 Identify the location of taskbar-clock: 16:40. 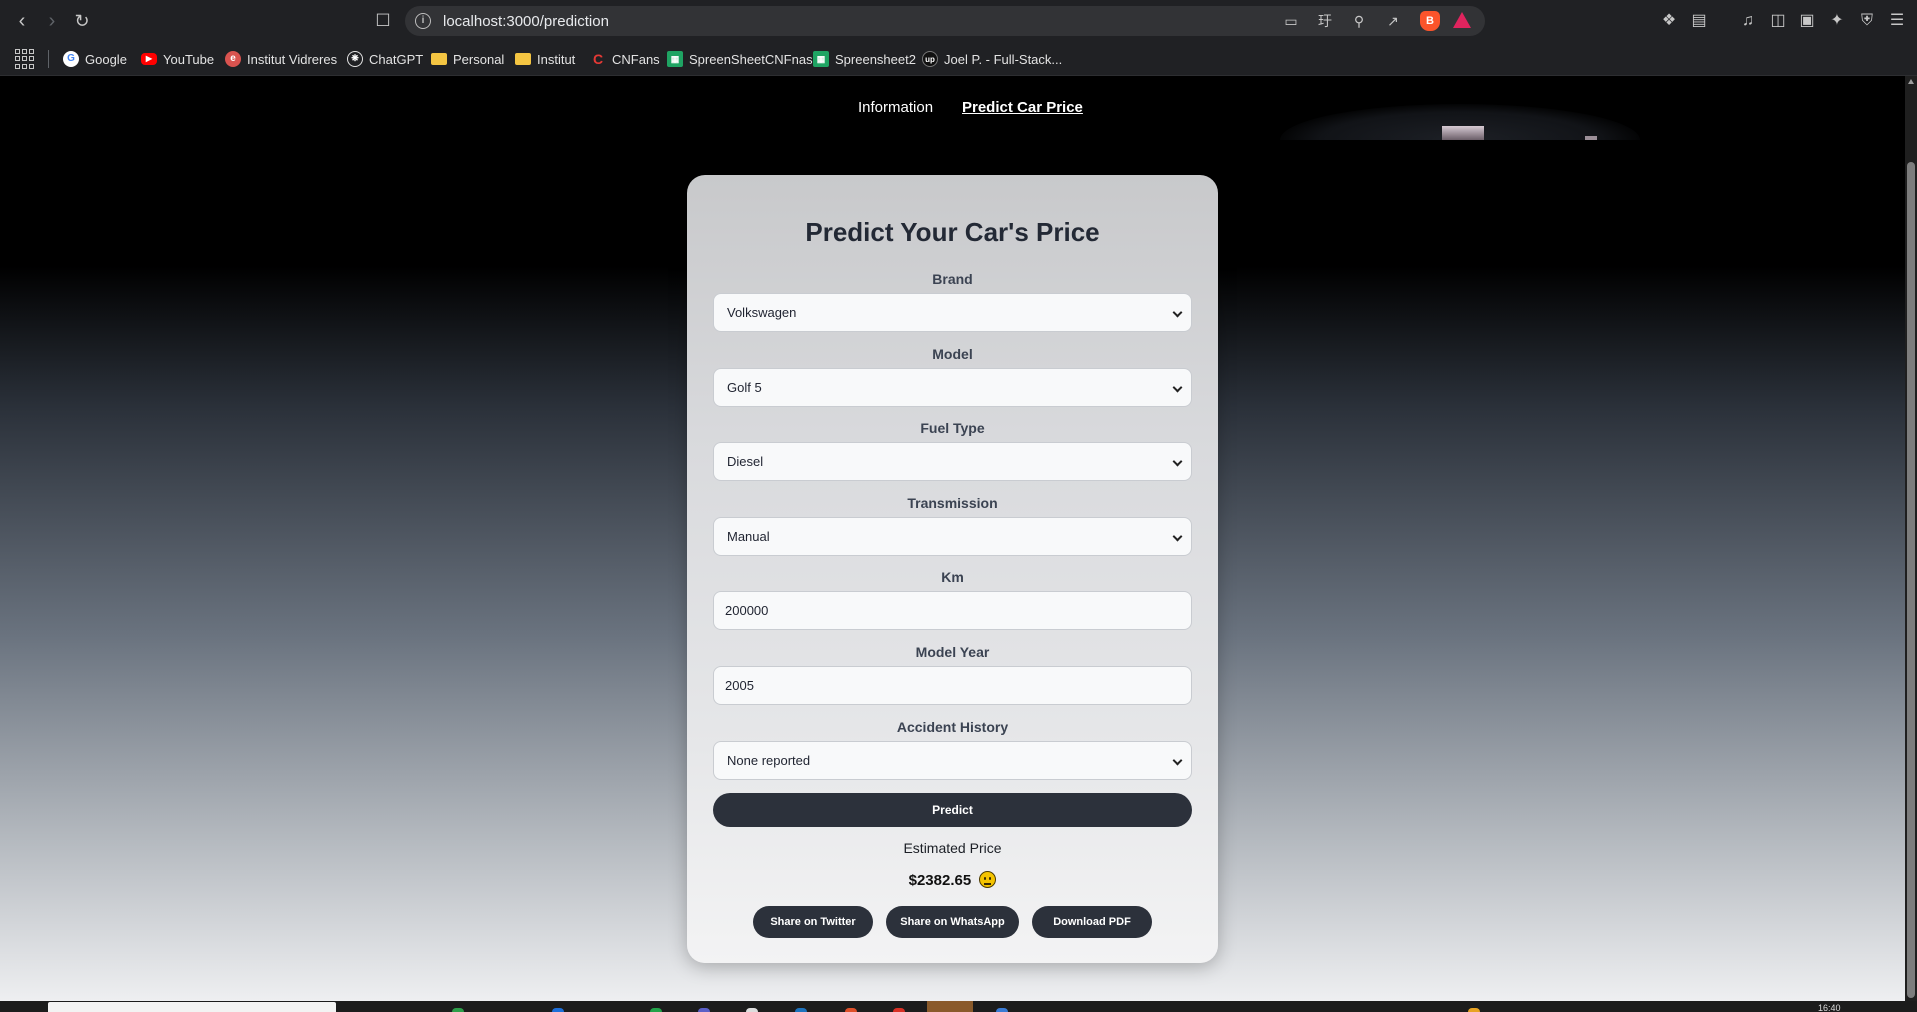
(1829, 1007).